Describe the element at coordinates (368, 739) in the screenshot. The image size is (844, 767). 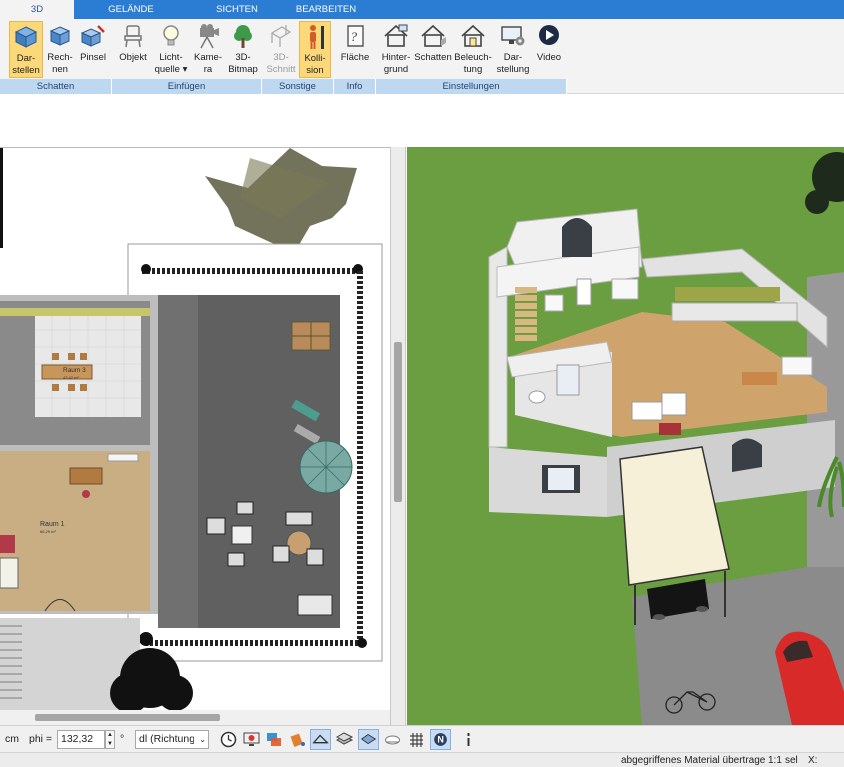
I see `flat-view-icon` at that location.